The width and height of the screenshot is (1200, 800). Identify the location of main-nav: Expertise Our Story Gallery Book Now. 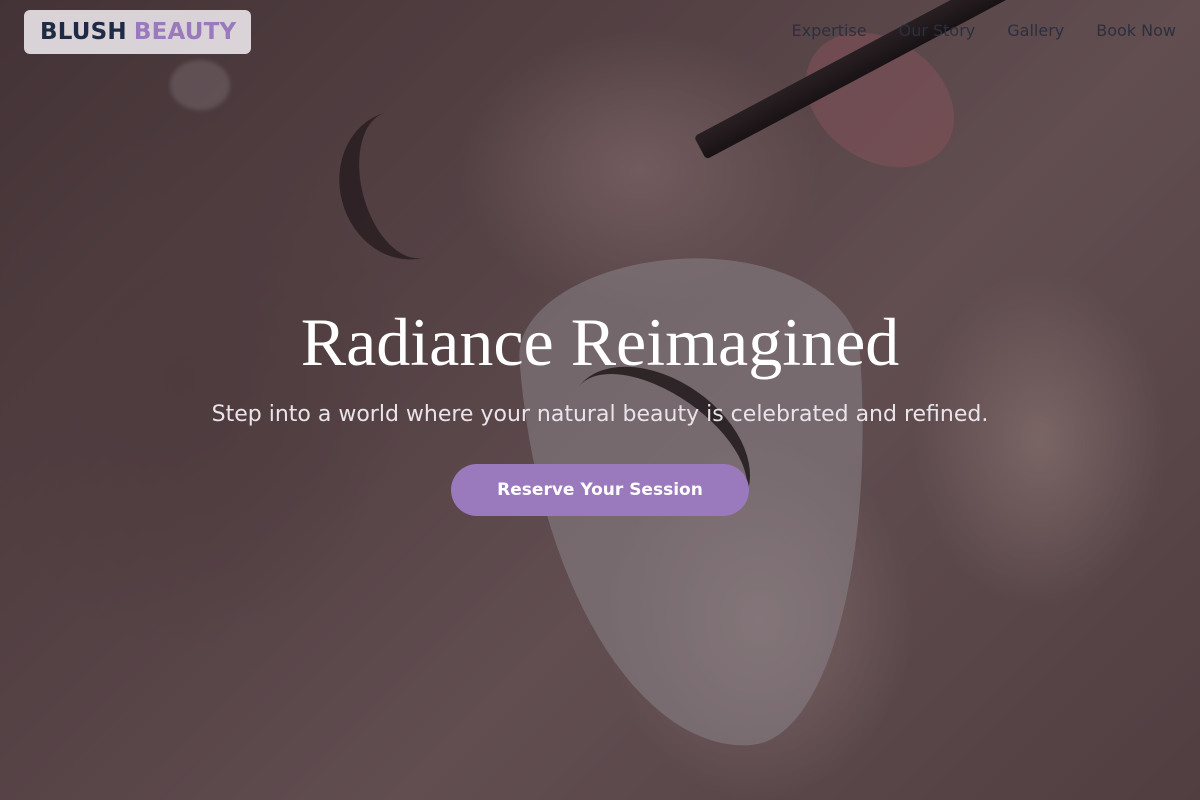
(984, 31).